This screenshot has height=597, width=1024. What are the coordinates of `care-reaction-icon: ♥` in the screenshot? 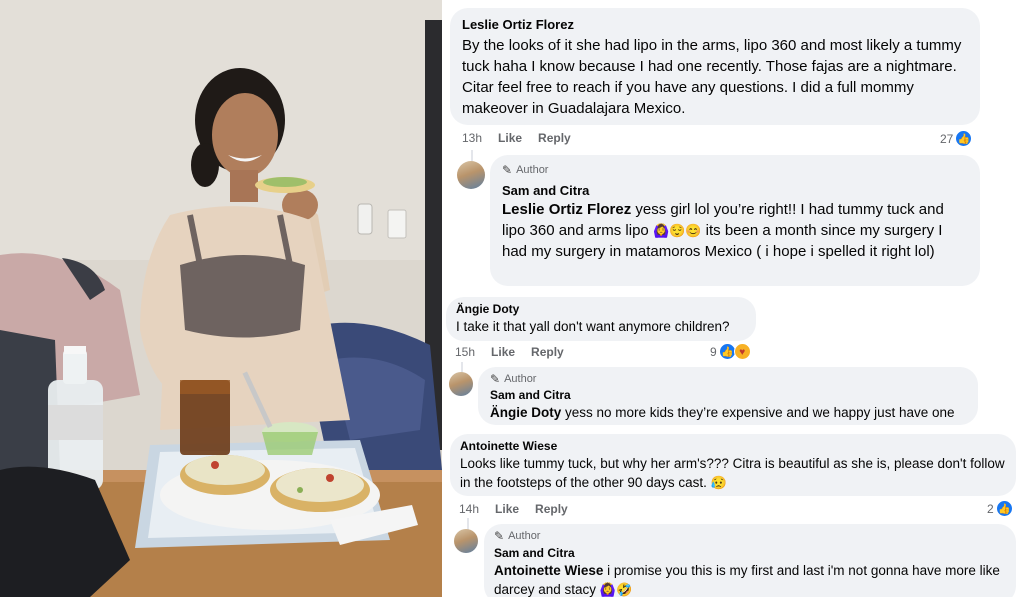 It's located at (742, 351).